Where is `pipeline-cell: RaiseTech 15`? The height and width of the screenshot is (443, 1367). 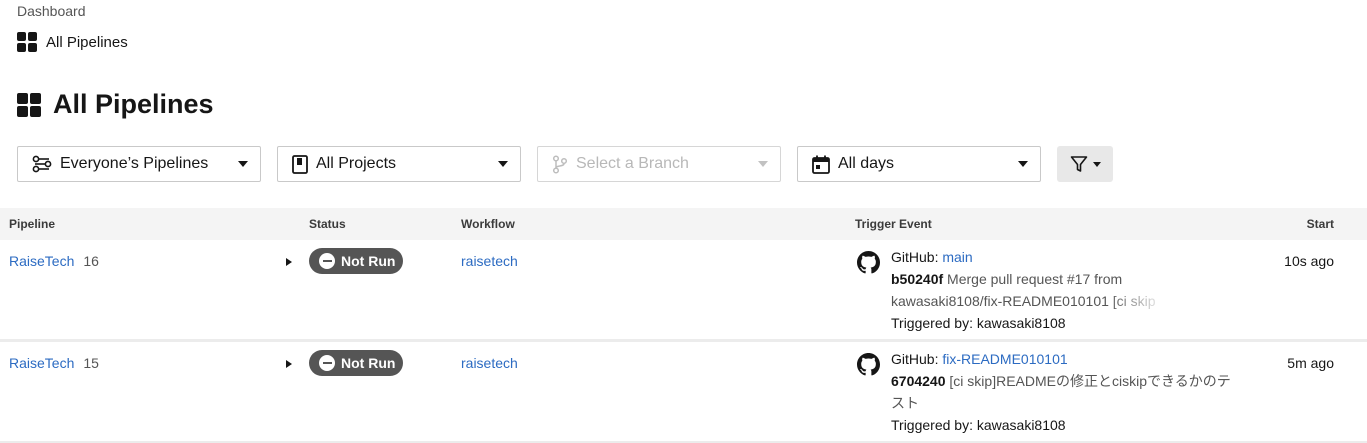
pipeline-cell: RaiseTech 15 is located at coordinates (54, 363).